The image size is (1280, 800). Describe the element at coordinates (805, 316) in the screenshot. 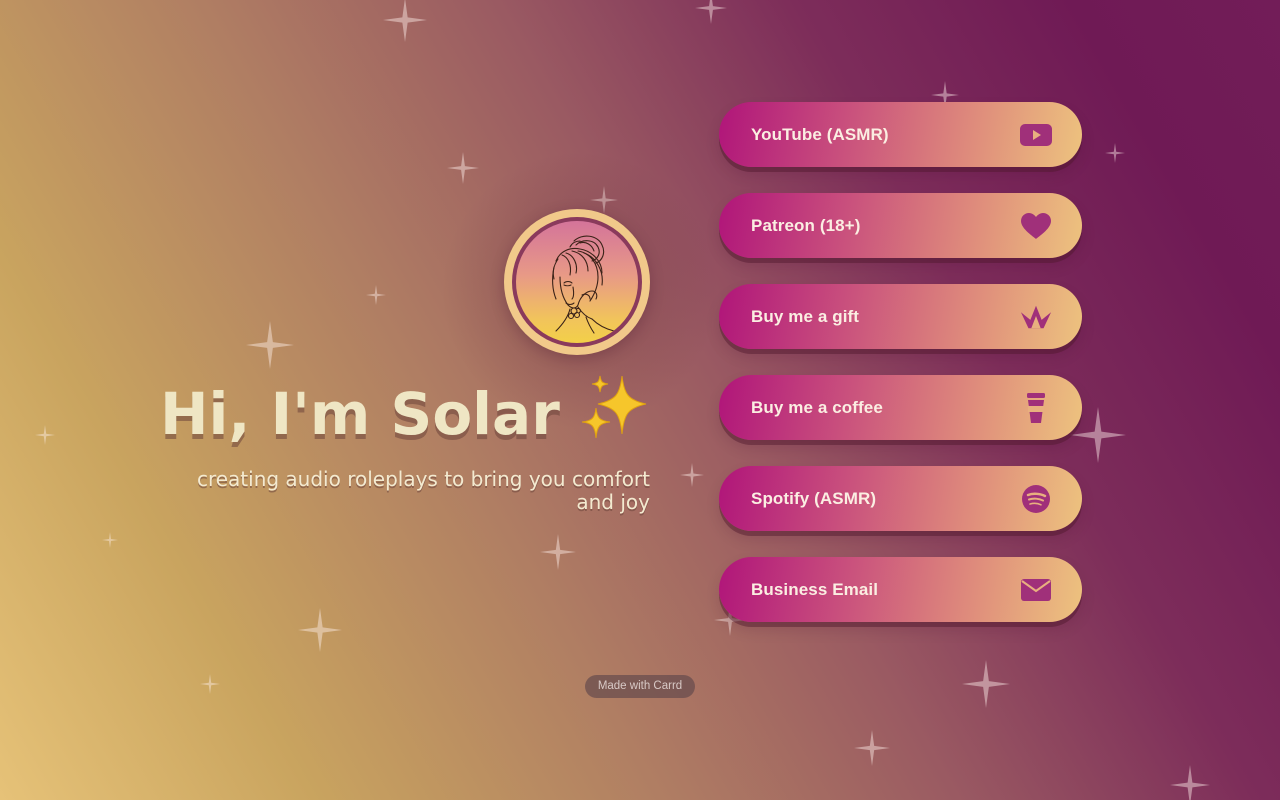

I see `link-label: Buy me a gift` at that location.